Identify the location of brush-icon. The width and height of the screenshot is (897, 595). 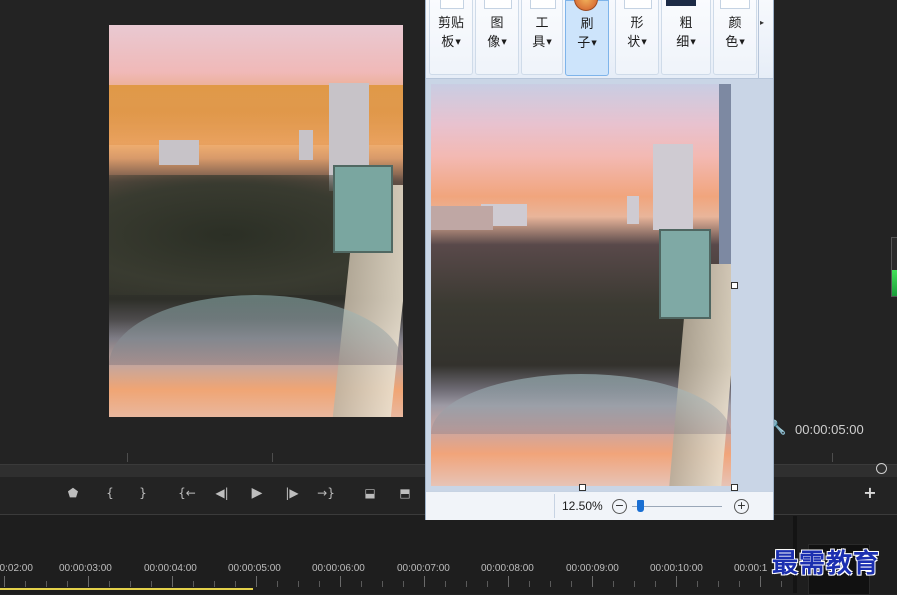
(586, 5).